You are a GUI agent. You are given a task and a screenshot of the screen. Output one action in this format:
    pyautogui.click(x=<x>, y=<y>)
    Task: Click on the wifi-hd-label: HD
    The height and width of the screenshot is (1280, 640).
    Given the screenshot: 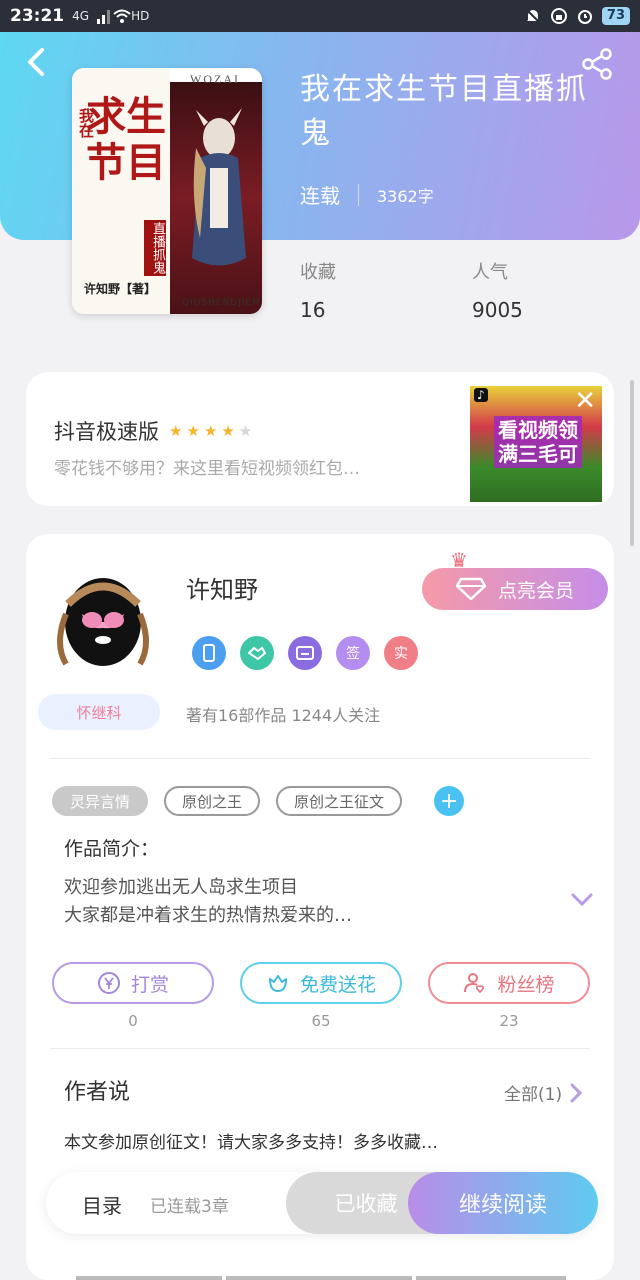 What is the action you would take?
    pyautogui.click(x=140, y=16)
    